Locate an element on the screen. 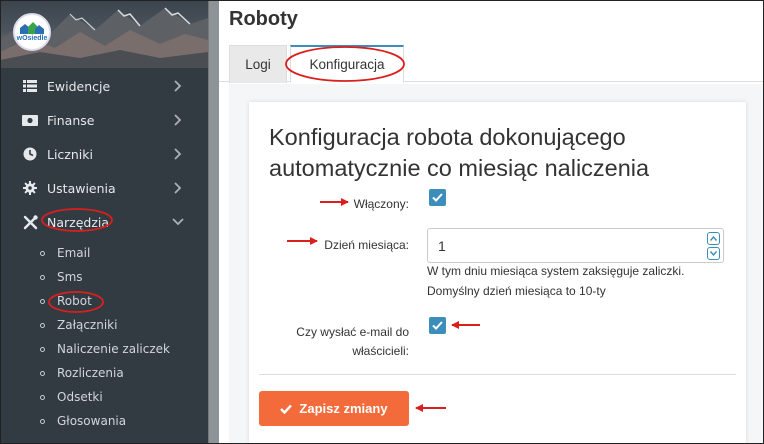  tab-konfiguracja: Konfiguracja is located at coordinates (347, 64).